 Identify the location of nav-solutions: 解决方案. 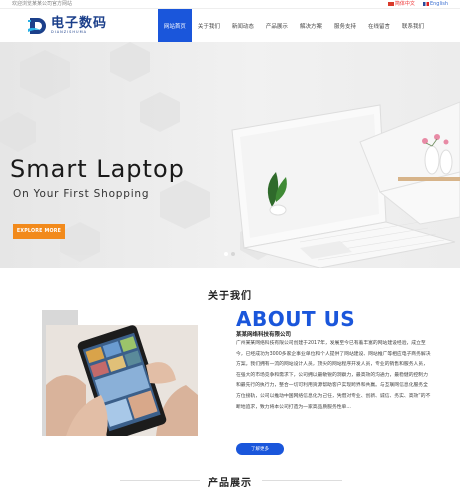
(311, 25).